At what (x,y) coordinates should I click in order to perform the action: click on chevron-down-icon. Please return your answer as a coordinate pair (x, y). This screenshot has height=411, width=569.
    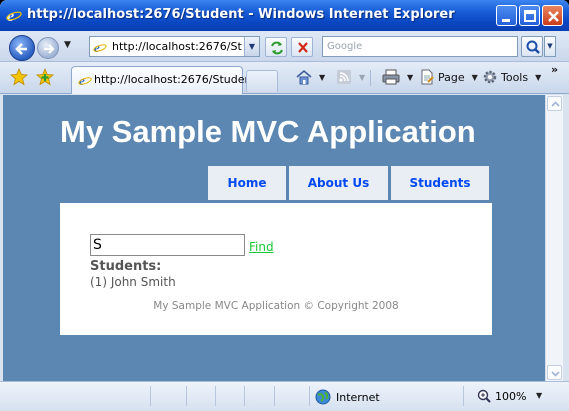
    Looking at the image, I should click on (555, 374).